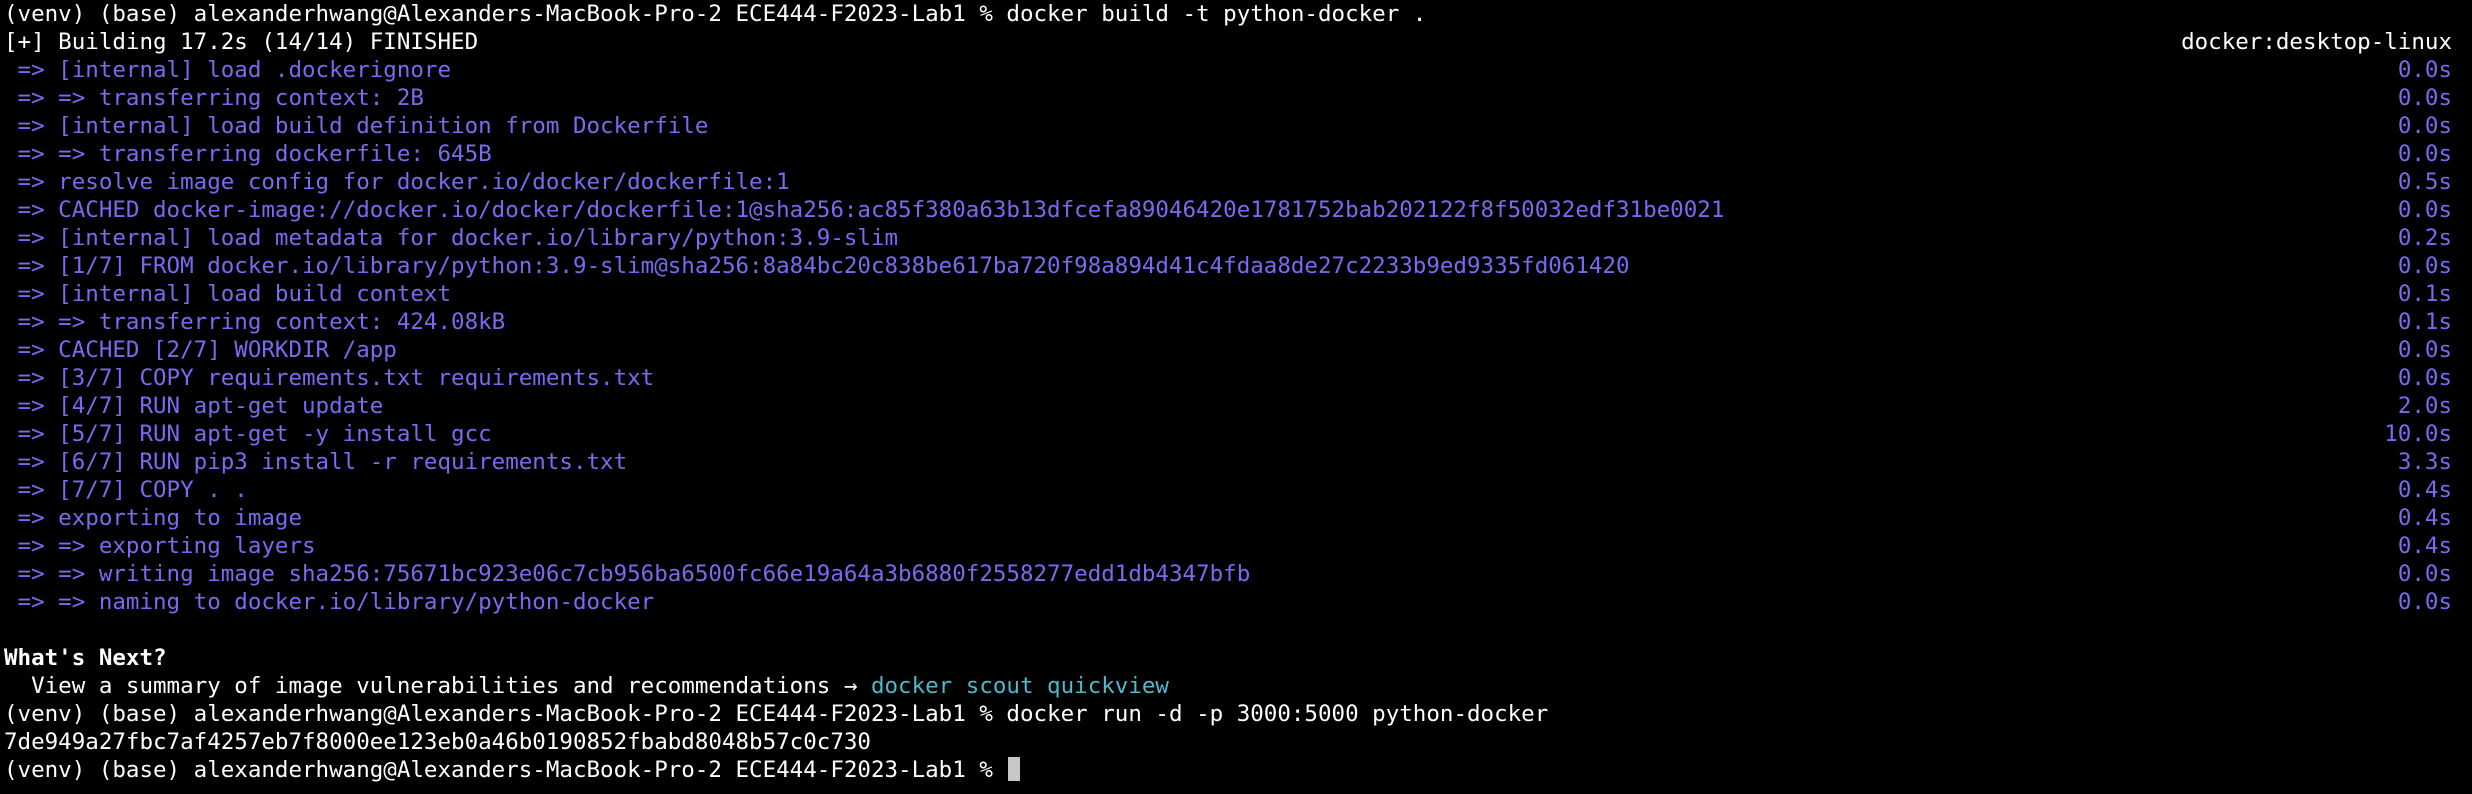  I want to click on build-step-duration: 0.2s, so click(2424, 238).